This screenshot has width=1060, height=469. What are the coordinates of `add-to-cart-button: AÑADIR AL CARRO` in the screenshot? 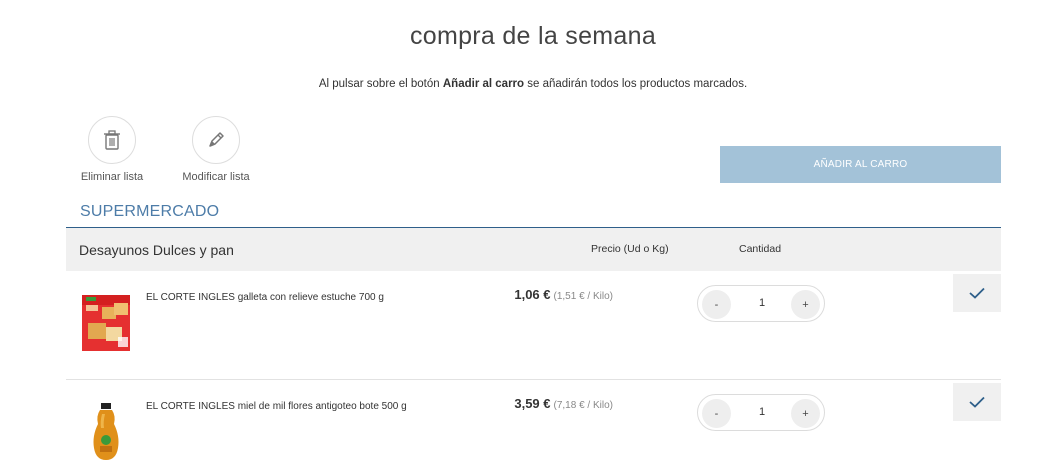 It's located at (860, 164).